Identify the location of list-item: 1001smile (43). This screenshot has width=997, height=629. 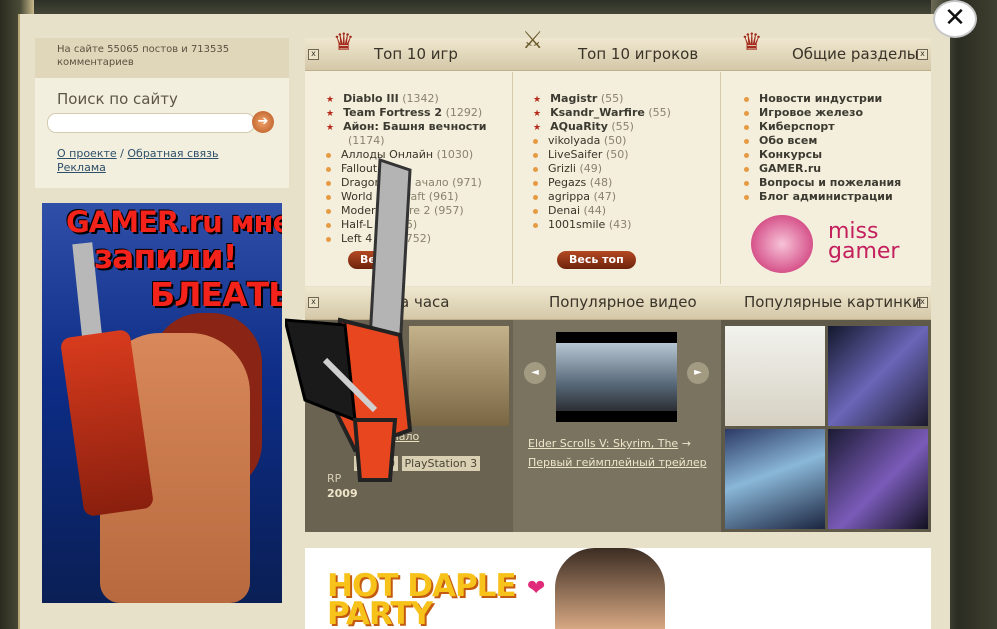
(602, 225).